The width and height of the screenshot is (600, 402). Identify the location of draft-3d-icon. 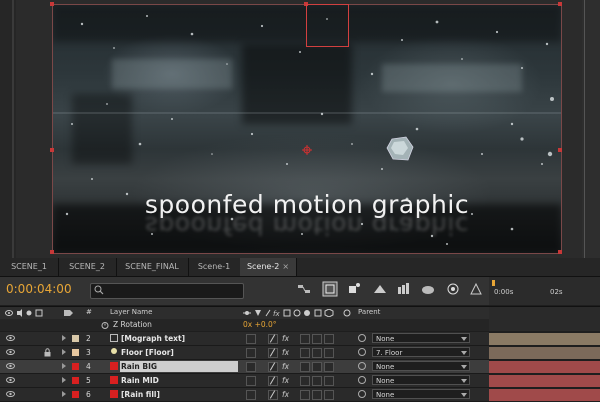
(330, 289).